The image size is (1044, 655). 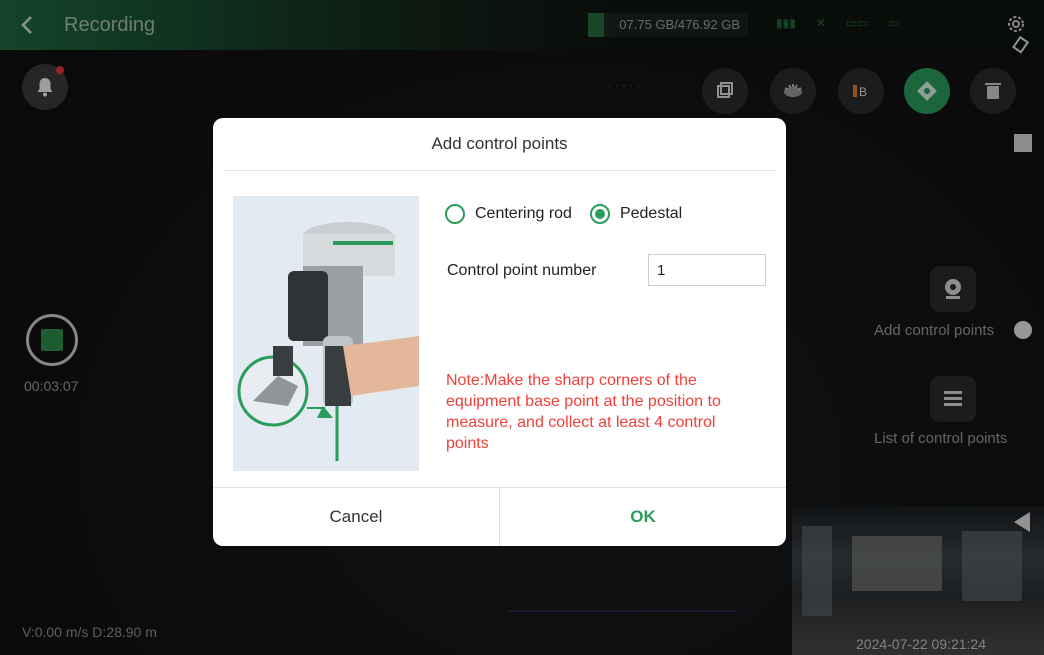 I want to click on ok-button: OK, so click(x=643, y=517).